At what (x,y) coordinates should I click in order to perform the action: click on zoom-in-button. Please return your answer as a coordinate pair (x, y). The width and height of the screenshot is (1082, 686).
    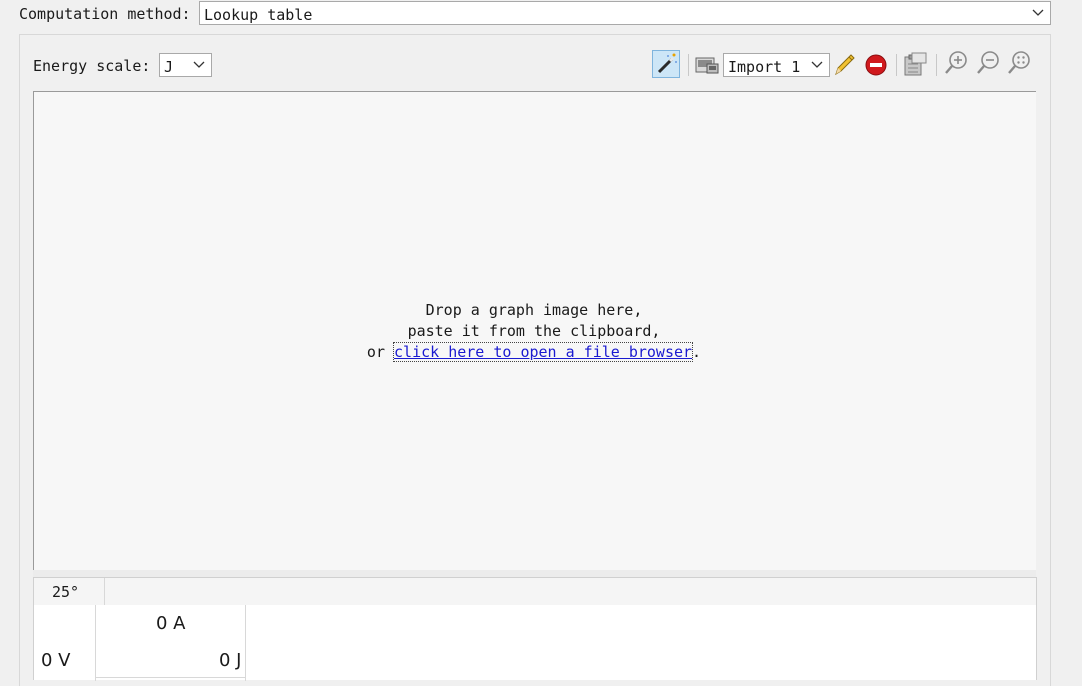
    Looking at the image, I should click on (957, 64).